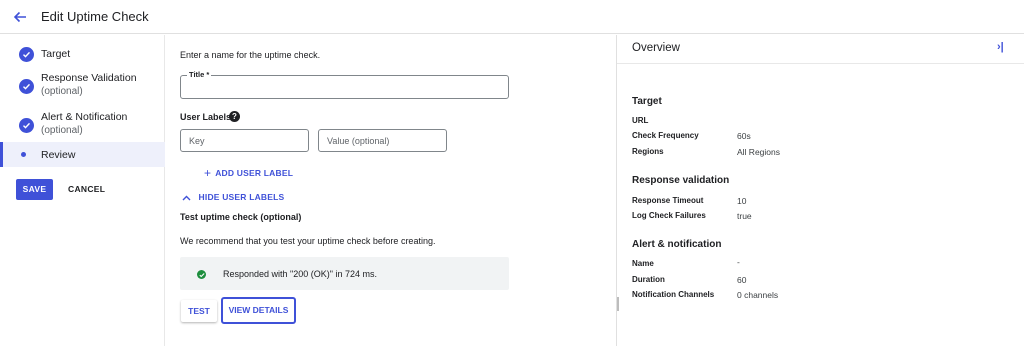  I want to click on overview-header: Overview ›|, so click(820, 49).